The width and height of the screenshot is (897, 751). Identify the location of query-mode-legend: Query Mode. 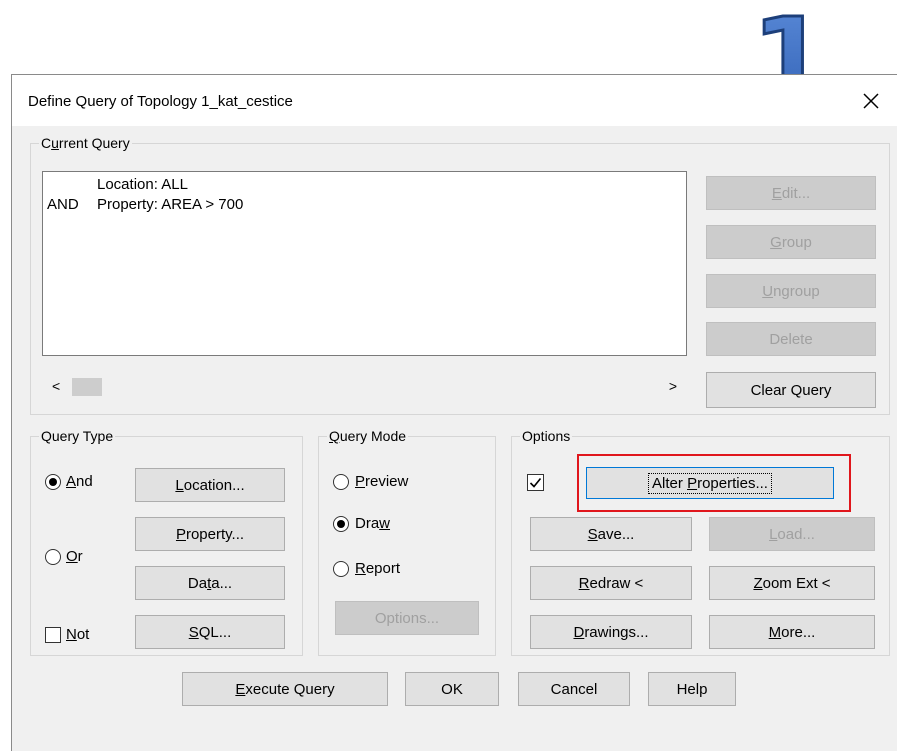
(368, 436).